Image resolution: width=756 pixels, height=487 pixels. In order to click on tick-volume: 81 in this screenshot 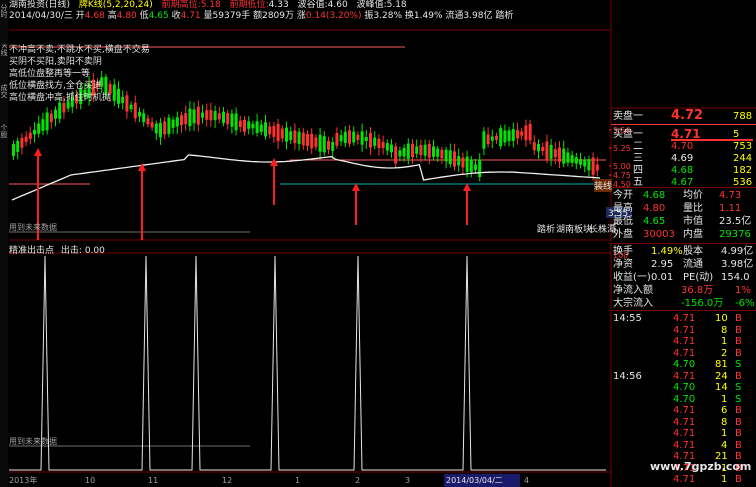, I will do `click(721, 364)`.